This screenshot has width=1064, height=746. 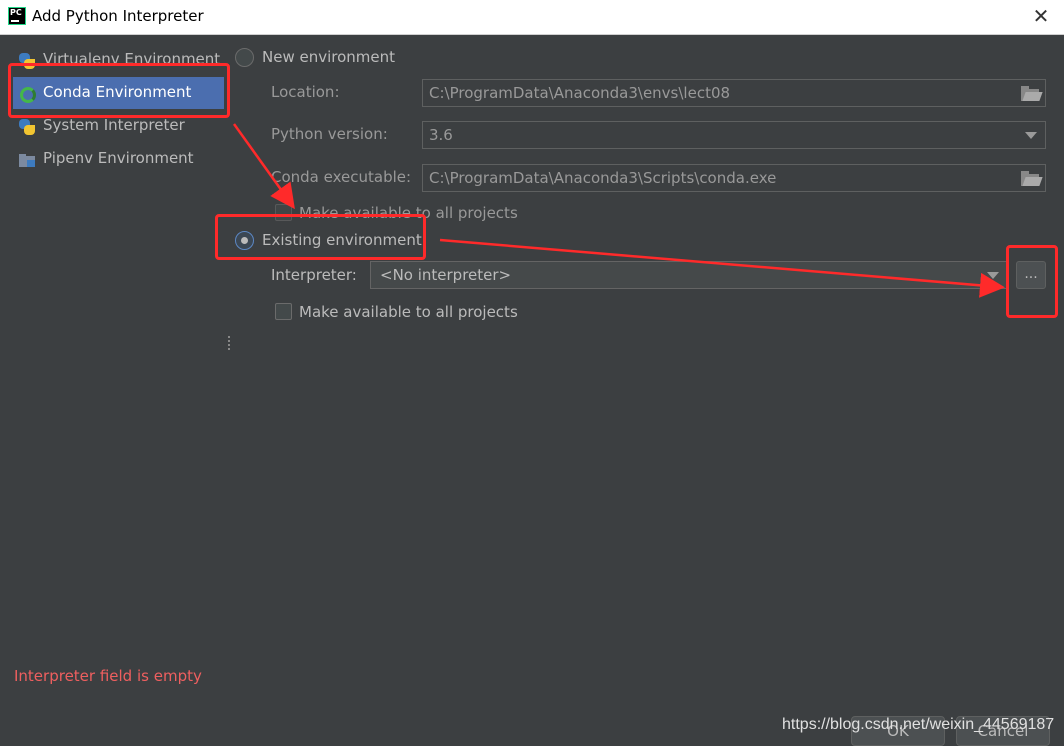 I want to click on annotation-arrow-right, so click(x=722, y=268).